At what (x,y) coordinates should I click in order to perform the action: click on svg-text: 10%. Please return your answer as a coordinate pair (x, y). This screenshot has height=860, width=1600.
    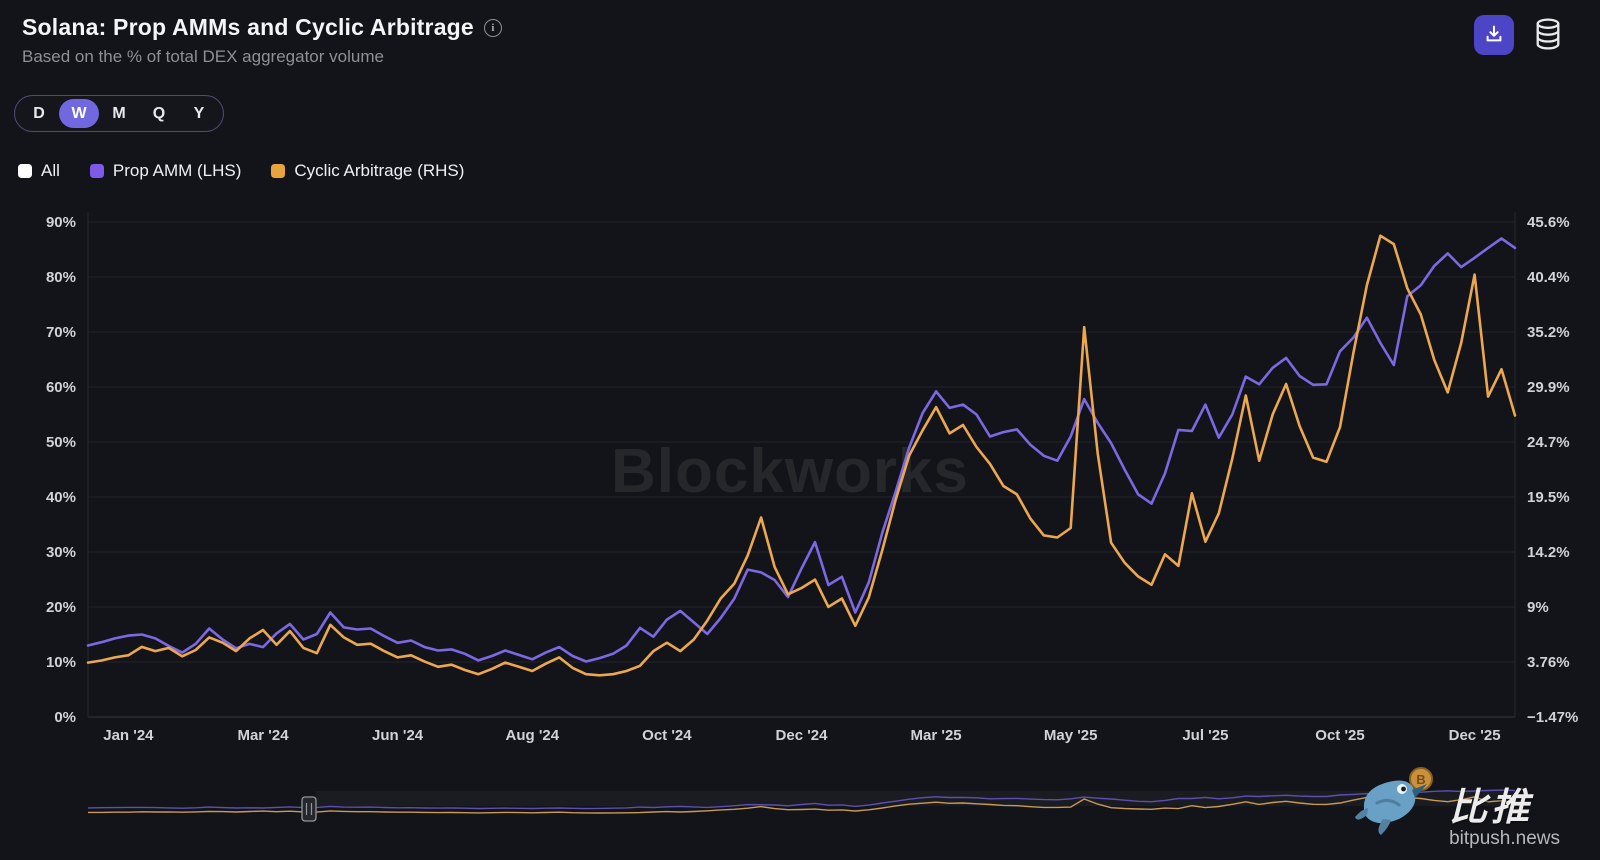
    Looking at the image, I should click on (61, 662).